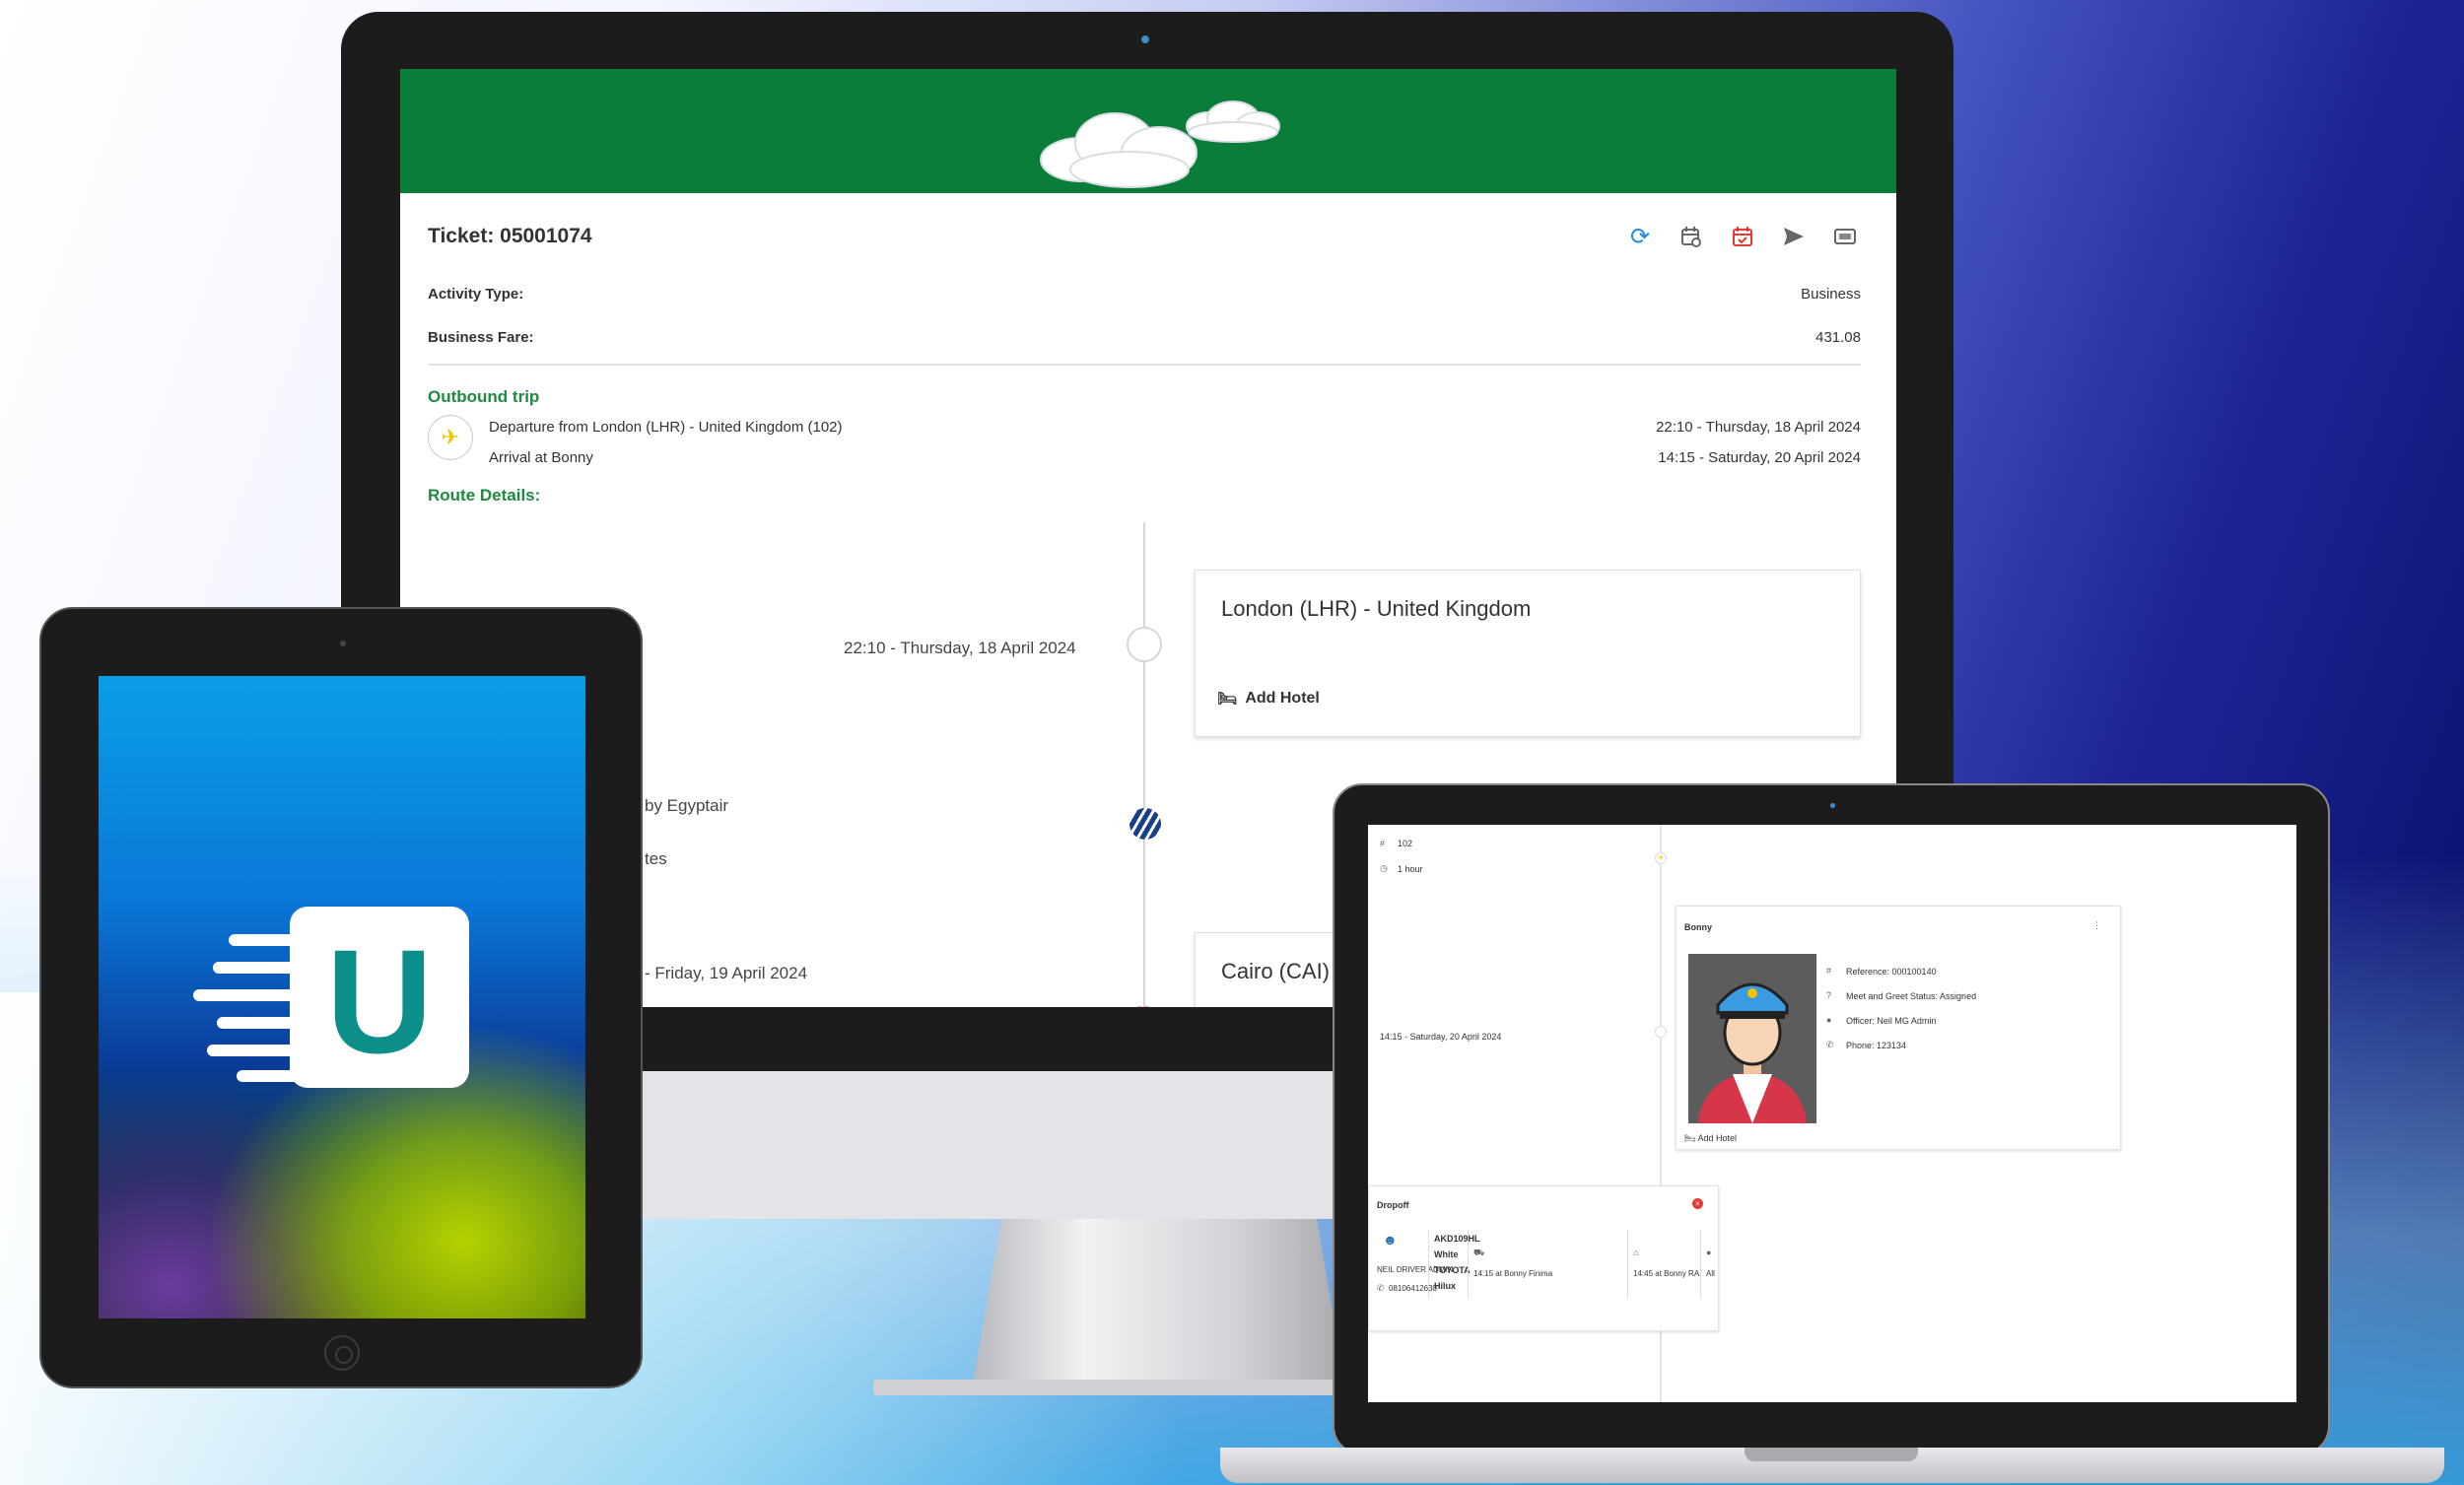 The image size is (2464, 1485). What do you see at coordinates (1413, 1288) in the screenshot?
I see `driver-phone: 08106412630` at bounding box center [1413, 1288].